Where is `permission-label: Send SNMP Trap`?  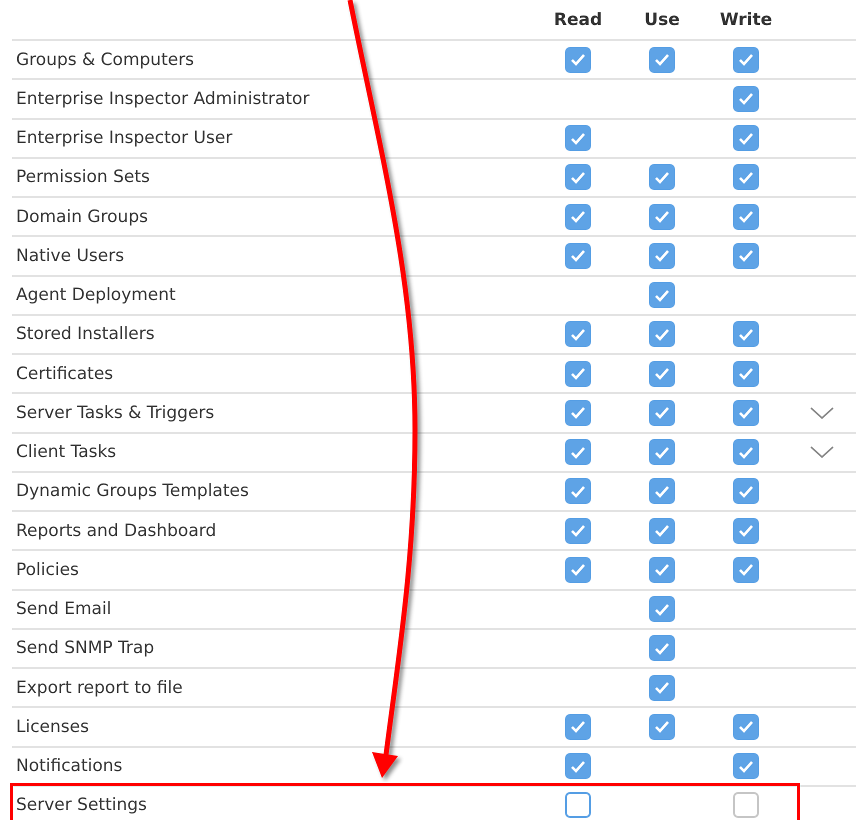
permission-label: Send SNMP Trap is located at coordinates (85, 648).